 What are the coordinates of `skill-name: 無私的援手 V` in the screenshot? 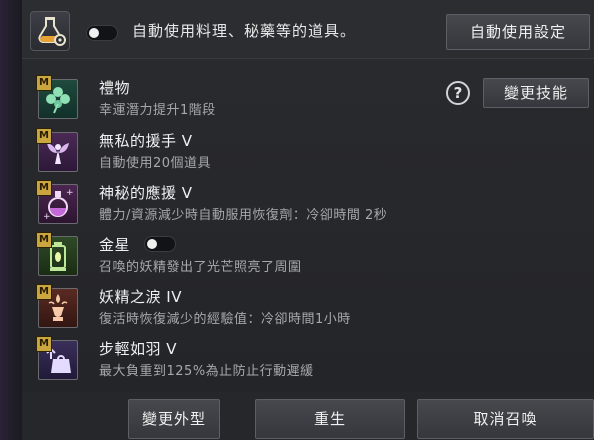 It's located at (146, 141).